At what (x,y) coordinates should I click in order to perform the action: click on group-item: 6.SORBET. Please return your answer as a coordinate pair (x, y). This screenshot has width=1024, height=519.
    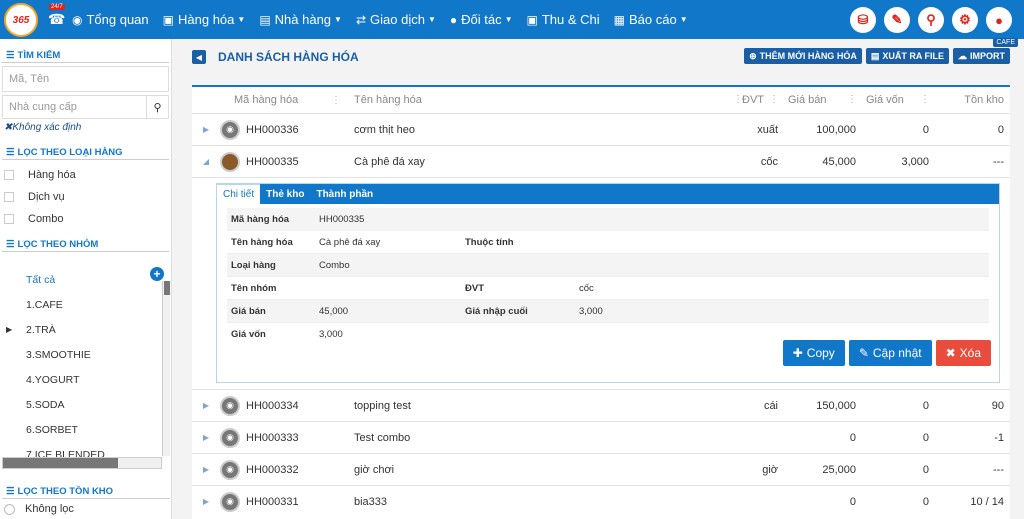
    Looking at the image, I should click on (86, 429).